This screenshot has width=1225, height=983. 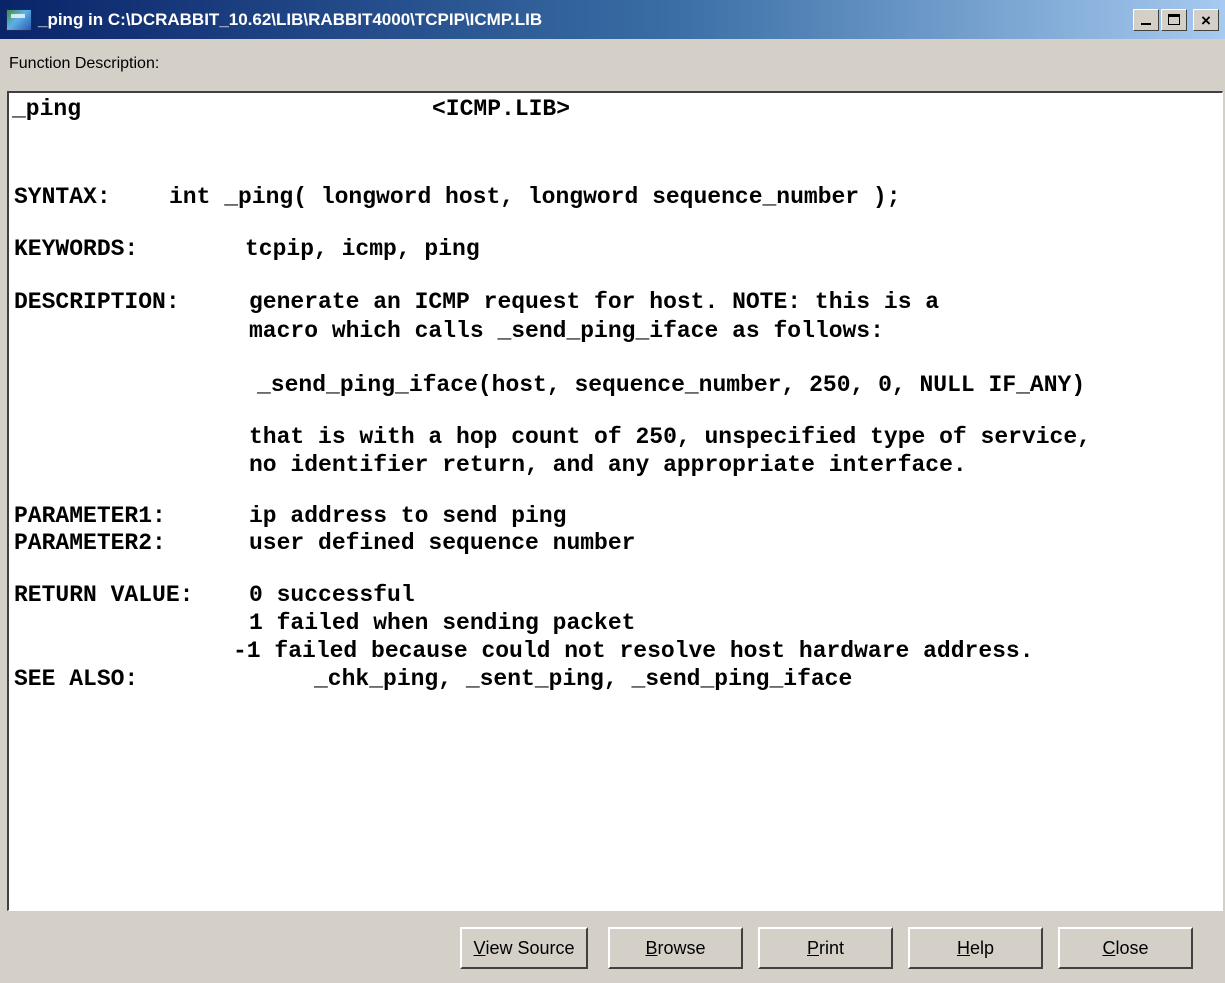 I want to click on window-controls: ×, so click(x=1176, y=20).